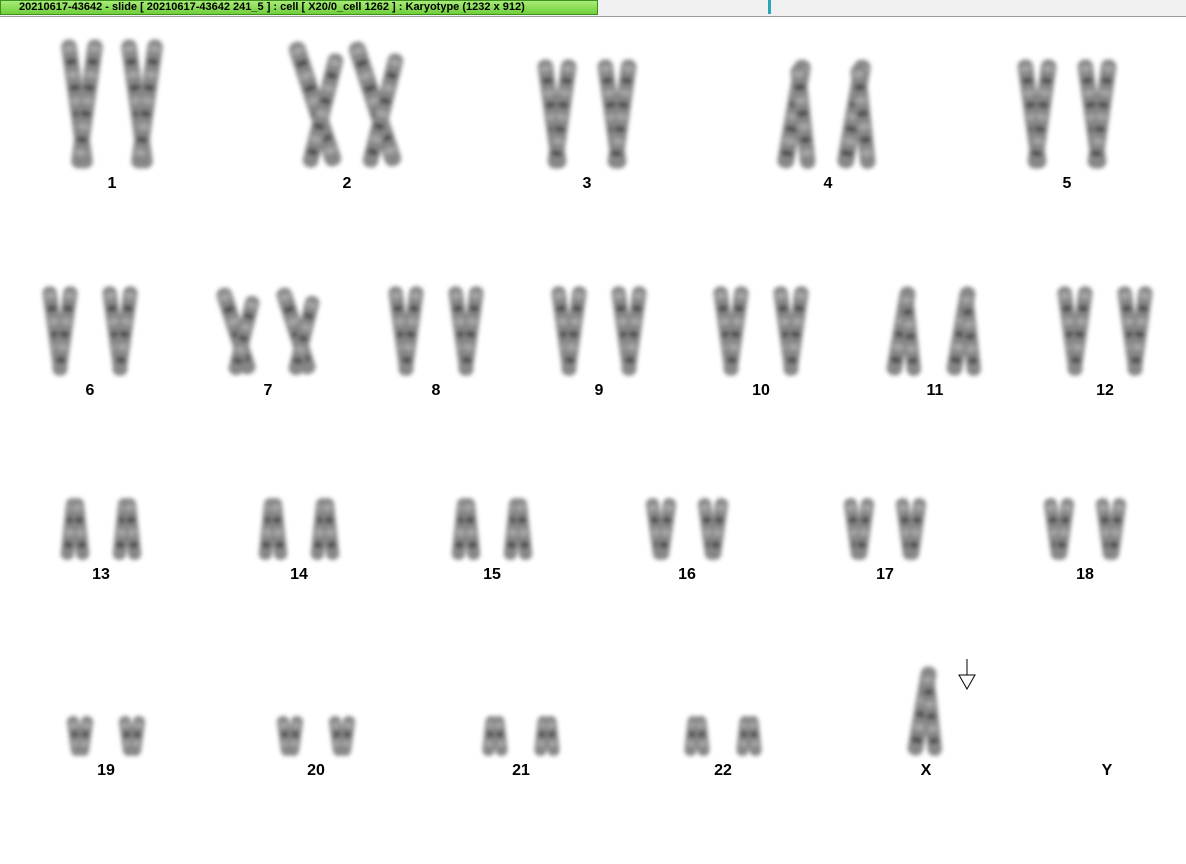  I want to click on chromosome-pair-3: 3, so click(587, 98).